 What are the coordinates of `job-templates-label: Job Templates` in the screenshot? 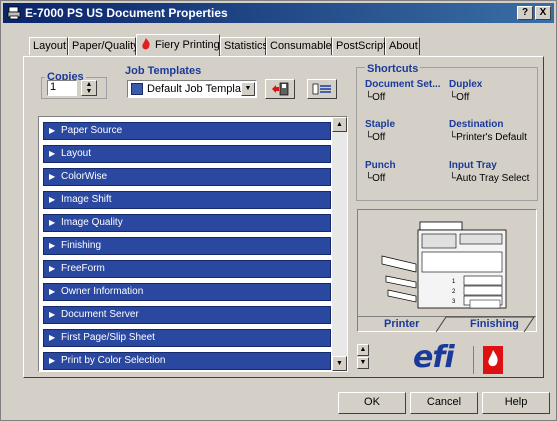 It's located at (163, 71).